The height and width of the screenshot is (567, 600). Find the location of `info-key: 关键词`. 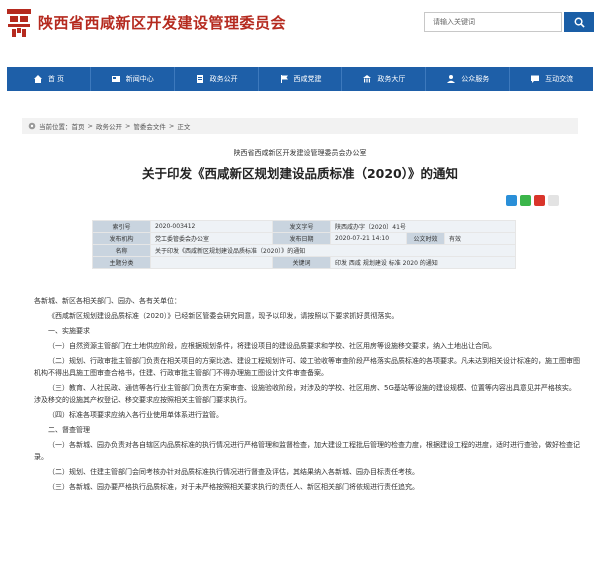

info-key: 关键词 is located at coordinates (301, 262).